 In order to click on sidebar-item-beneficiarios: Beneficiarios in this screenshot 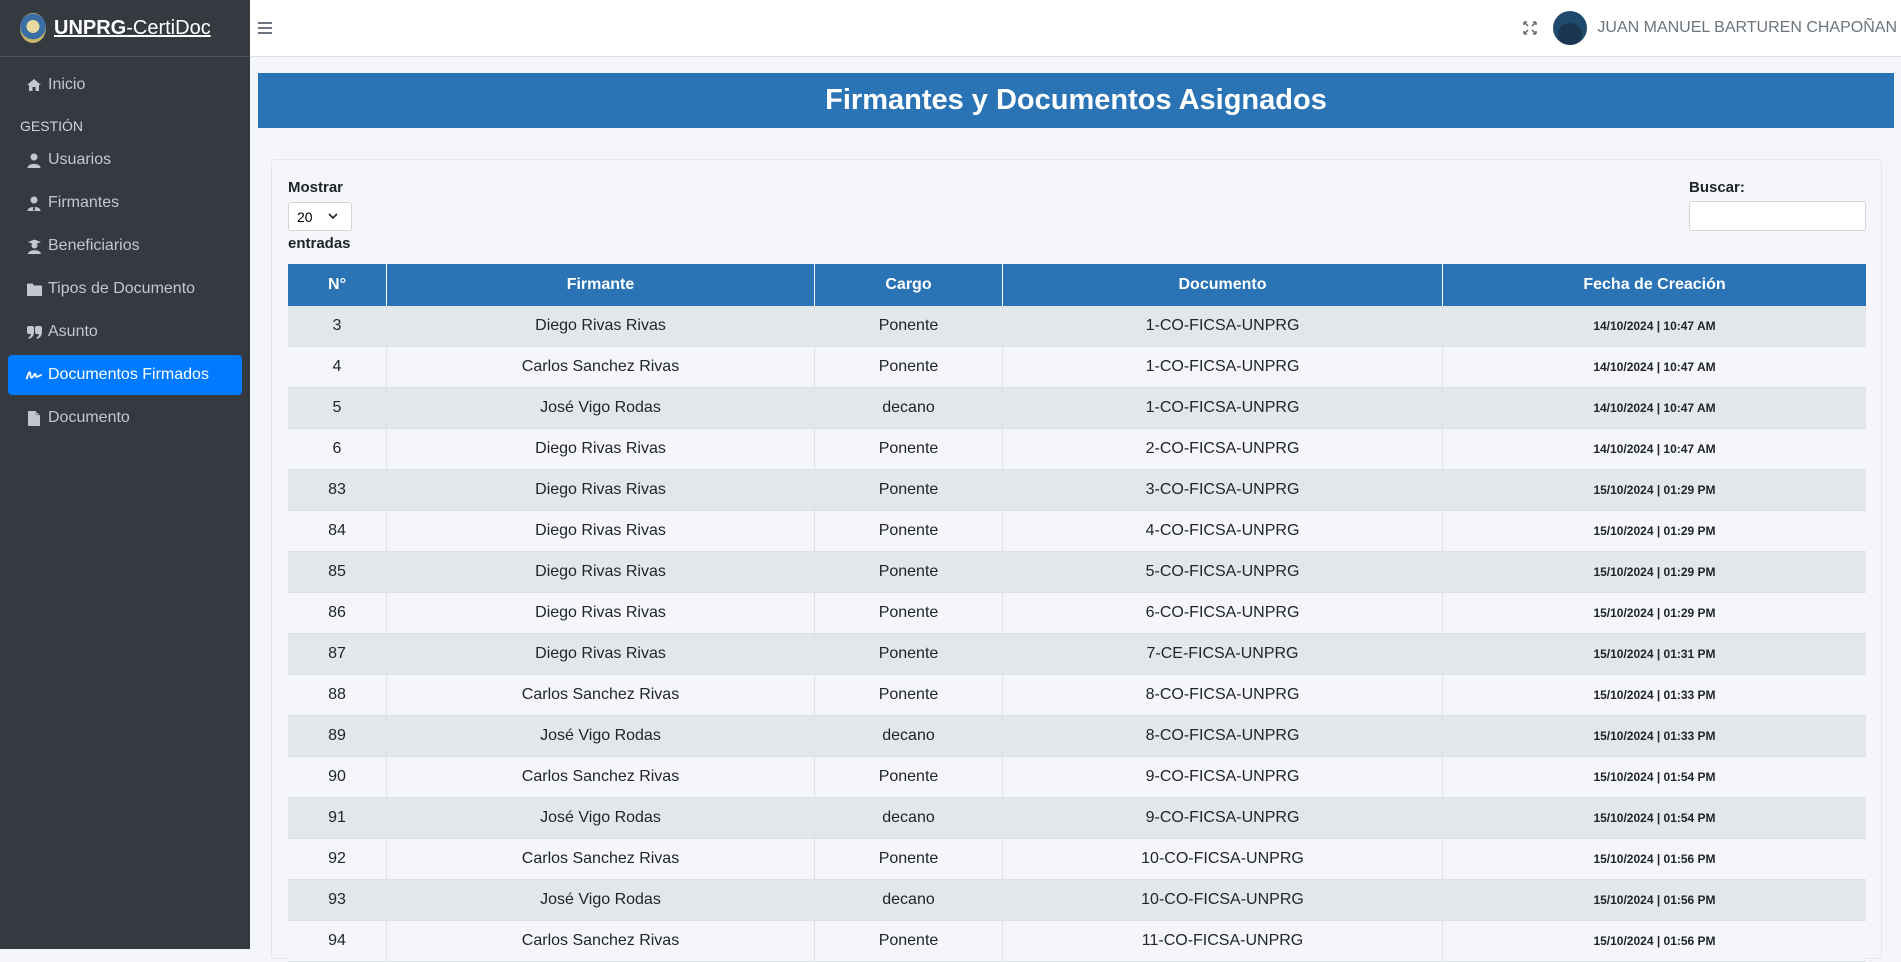, I will do `click(125, 246)`.